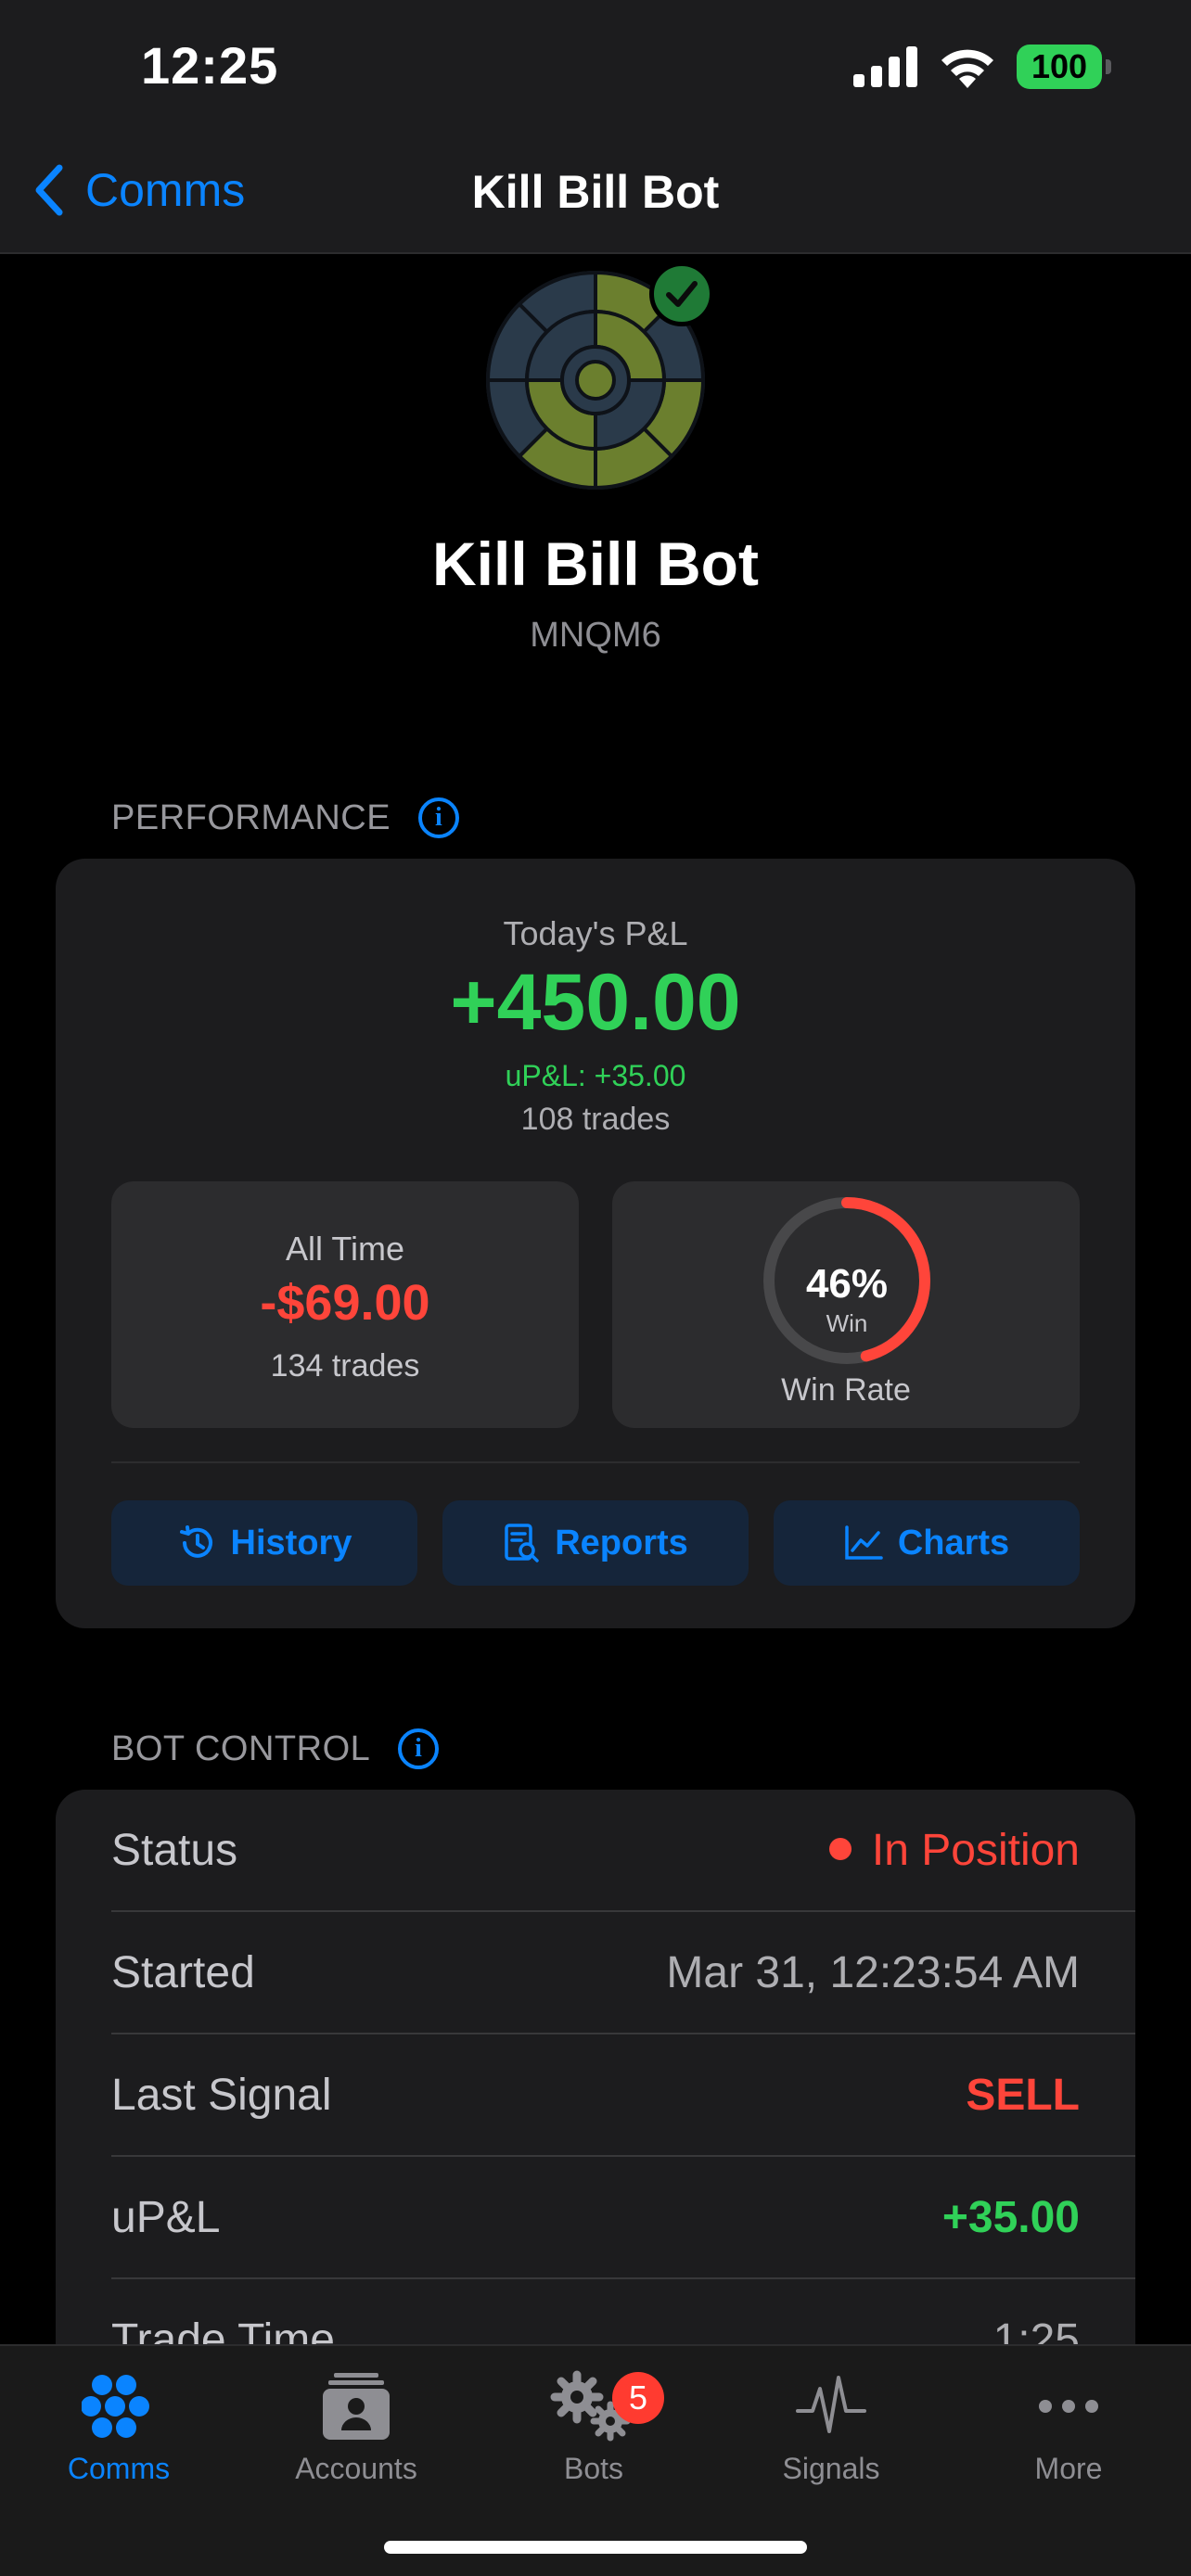  What do you see at coordinates (595, 563) in the screenshot?
I see `bot-name: Kill Bill Bot` at bounding box center [595, 563].